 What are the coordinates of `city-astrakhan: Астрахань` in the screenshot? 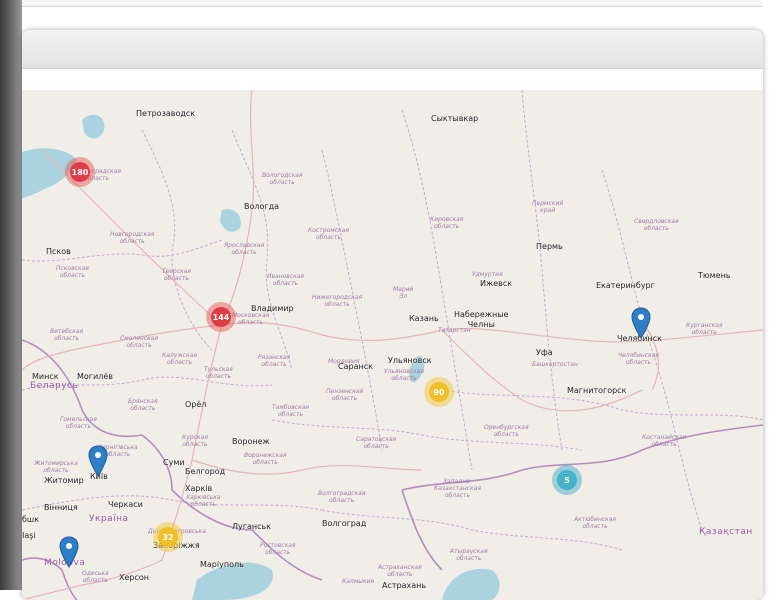 It's located at (404, 585).